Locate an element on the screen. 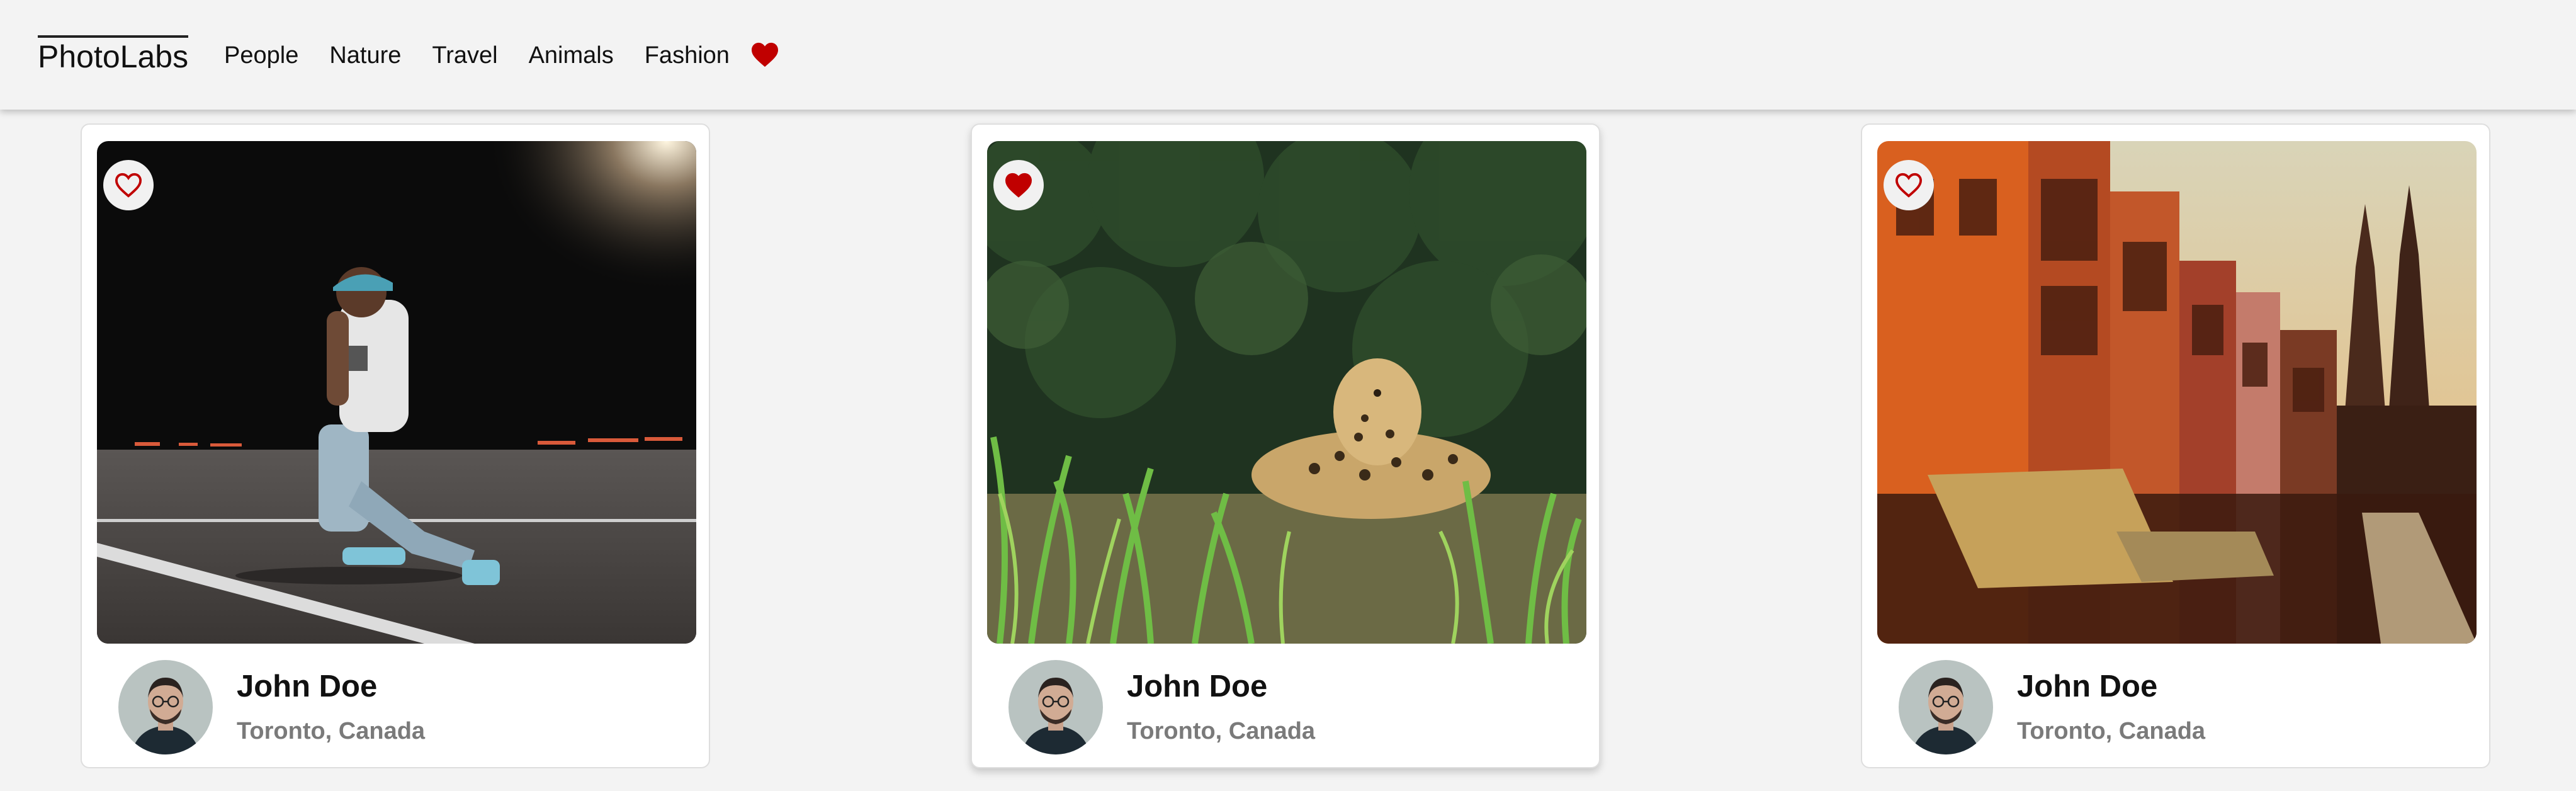  photo-person-walking is located at coordinates (396, 393).